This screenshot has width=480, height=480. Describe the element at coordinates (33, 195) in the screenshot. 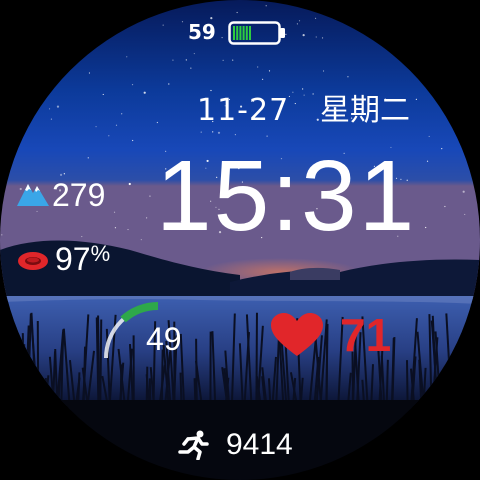

I see `mountain-icon` at that location.